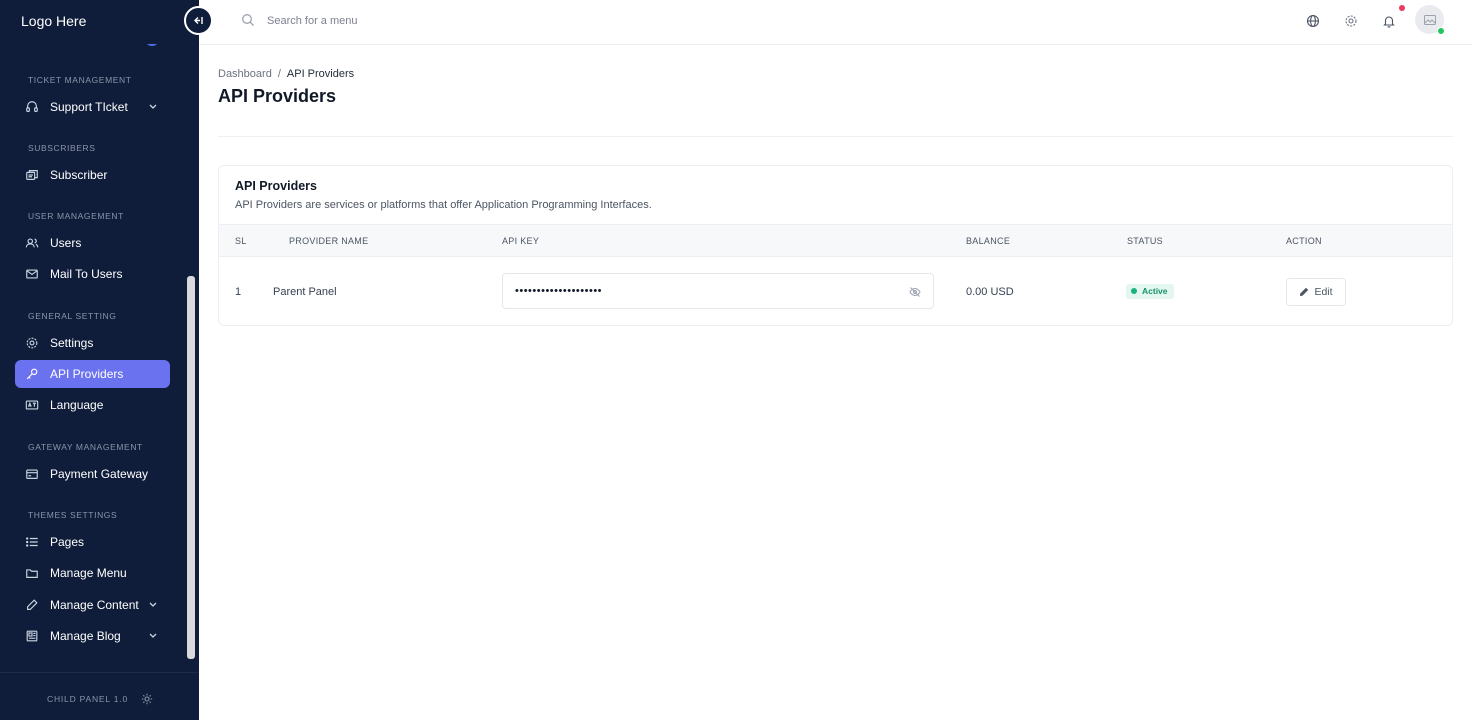  I want to click on globe-icon, so click(1313, 21).